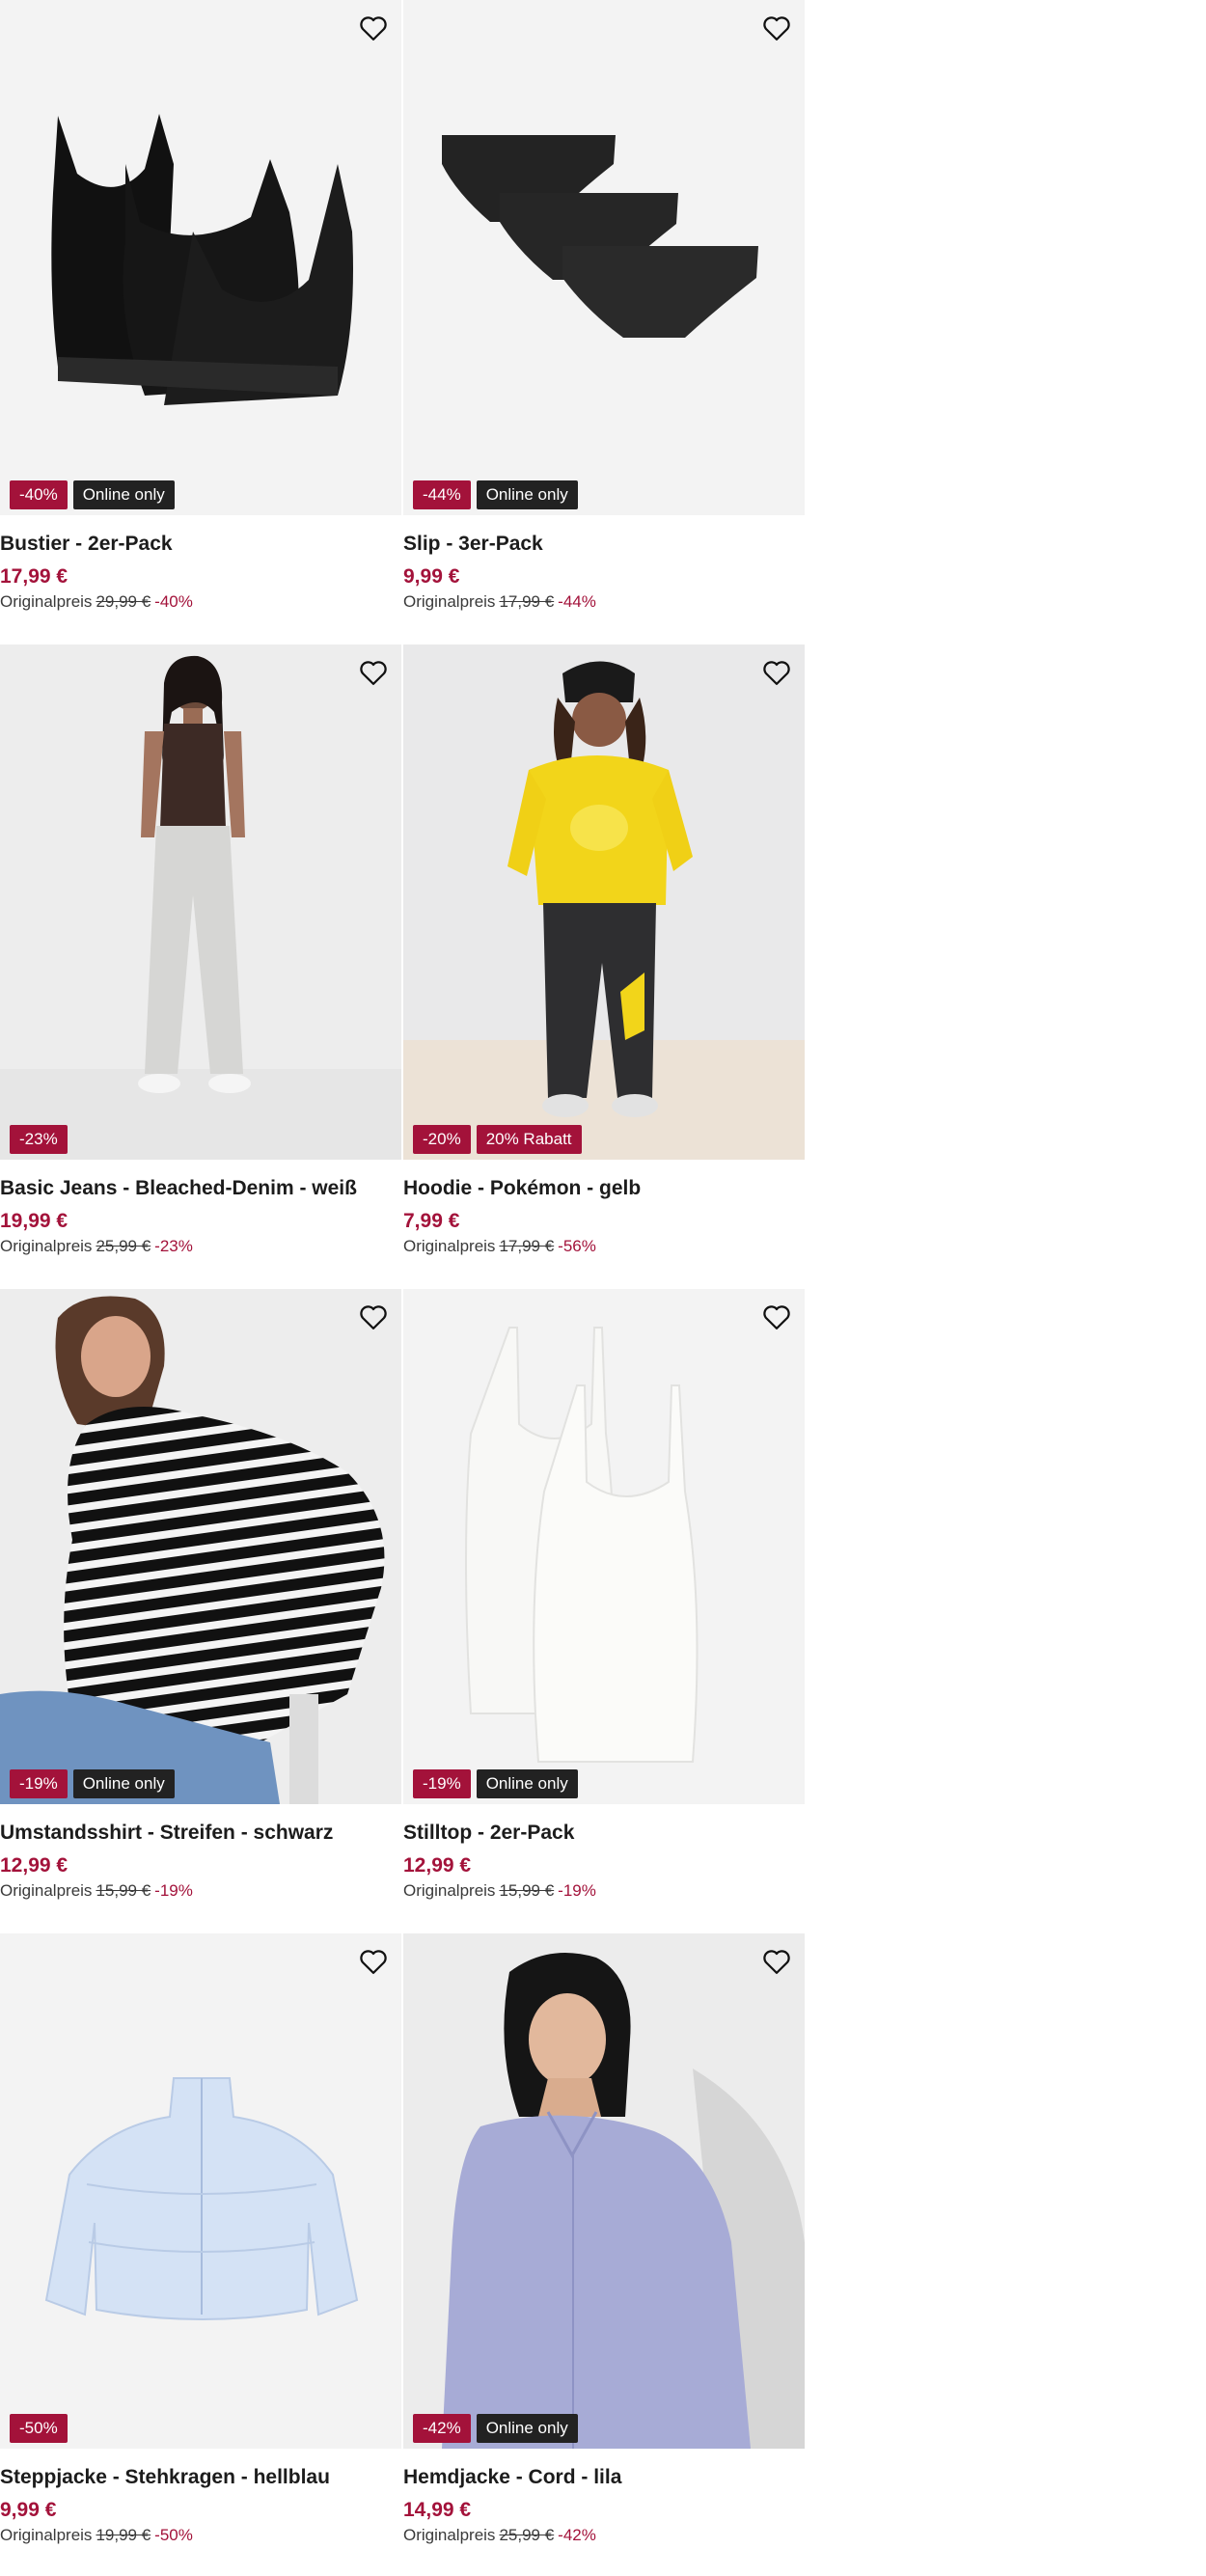  I want to click on original-price-line: Originalpreis 29,99 € -40%, so click(97, 602).